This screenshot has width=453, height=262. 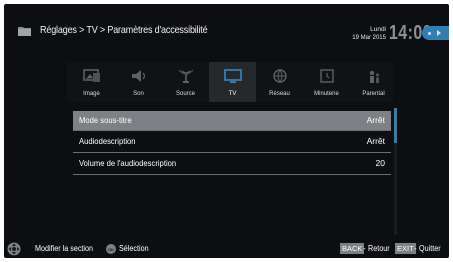 I want to click on tab-tv: TV, so click(x=232, y=82).